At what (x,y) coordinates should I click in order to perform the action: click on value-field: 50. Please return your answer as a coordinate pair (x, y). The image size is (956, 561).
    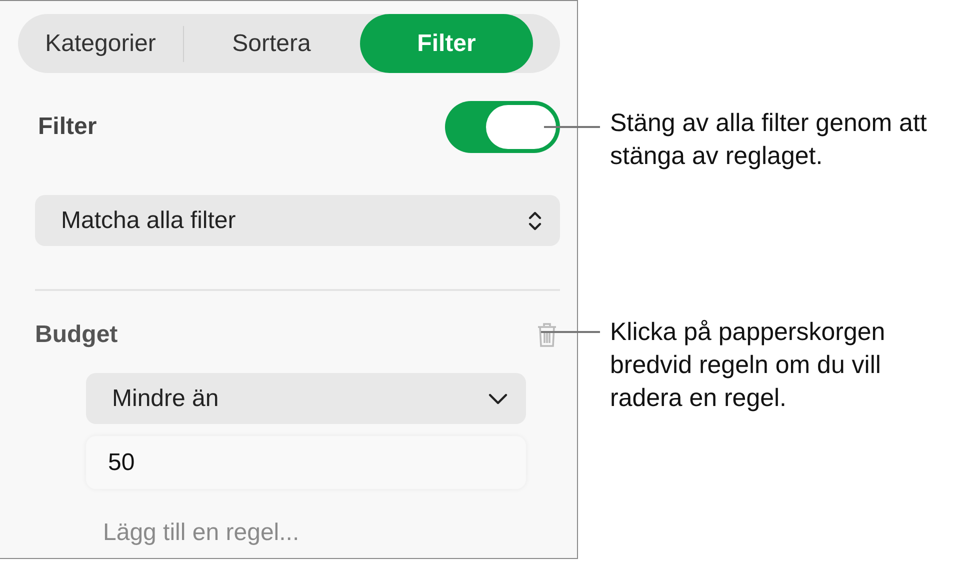
    Looking at the image, I should click on (306, 462).